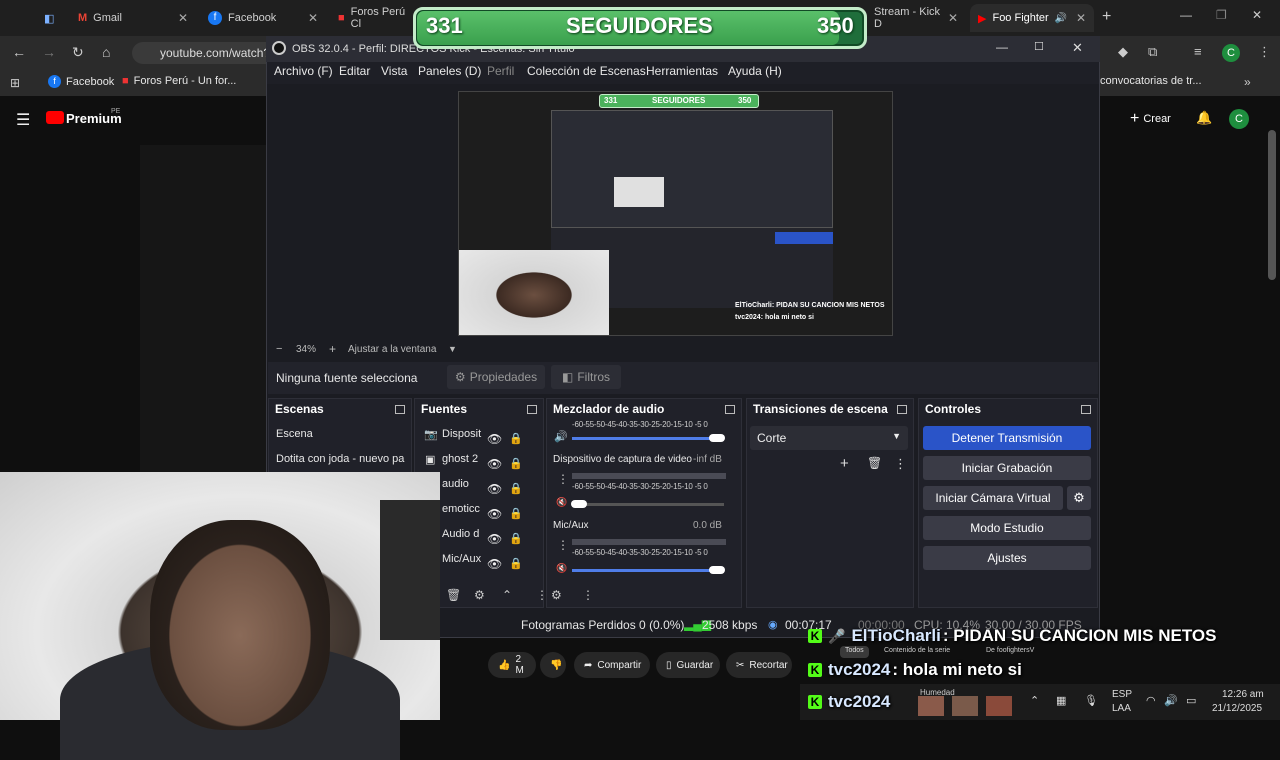  What do you see at coordinates (494, 502) in the screenshot?
I see `visibility-eye-icons: 👁 👁 👁 👁 👁 👁` at bounding box center [494, 502].